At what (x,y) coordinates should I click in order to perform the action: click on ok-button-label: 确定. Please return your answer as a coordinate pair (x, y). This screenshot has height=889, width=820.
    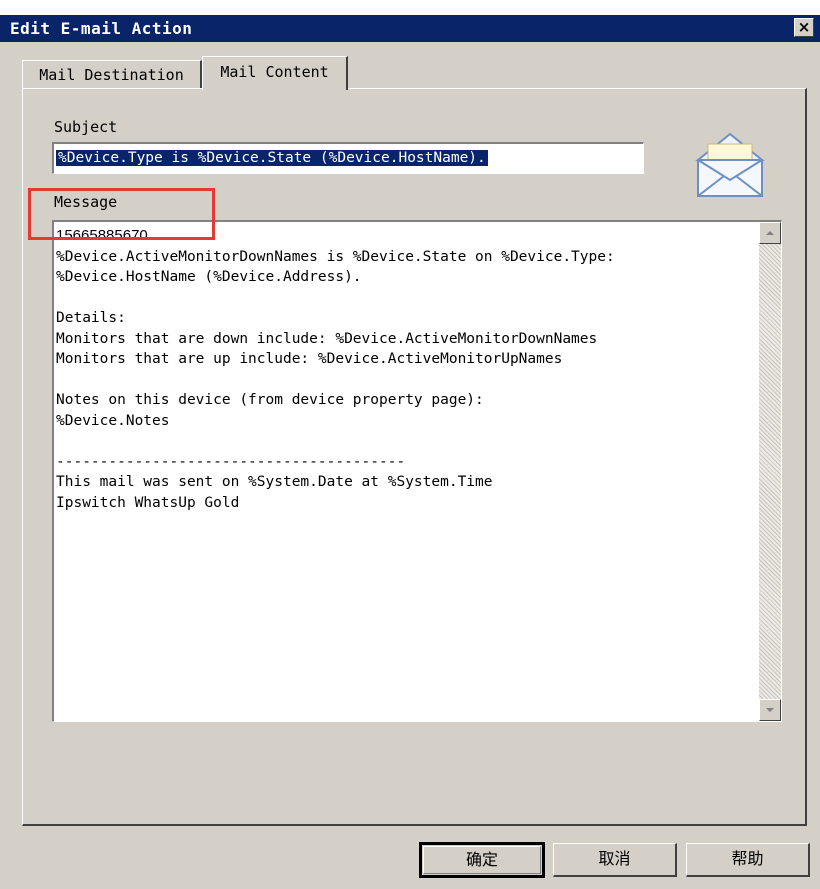
    Looking at the image, I should click on (481, 859).